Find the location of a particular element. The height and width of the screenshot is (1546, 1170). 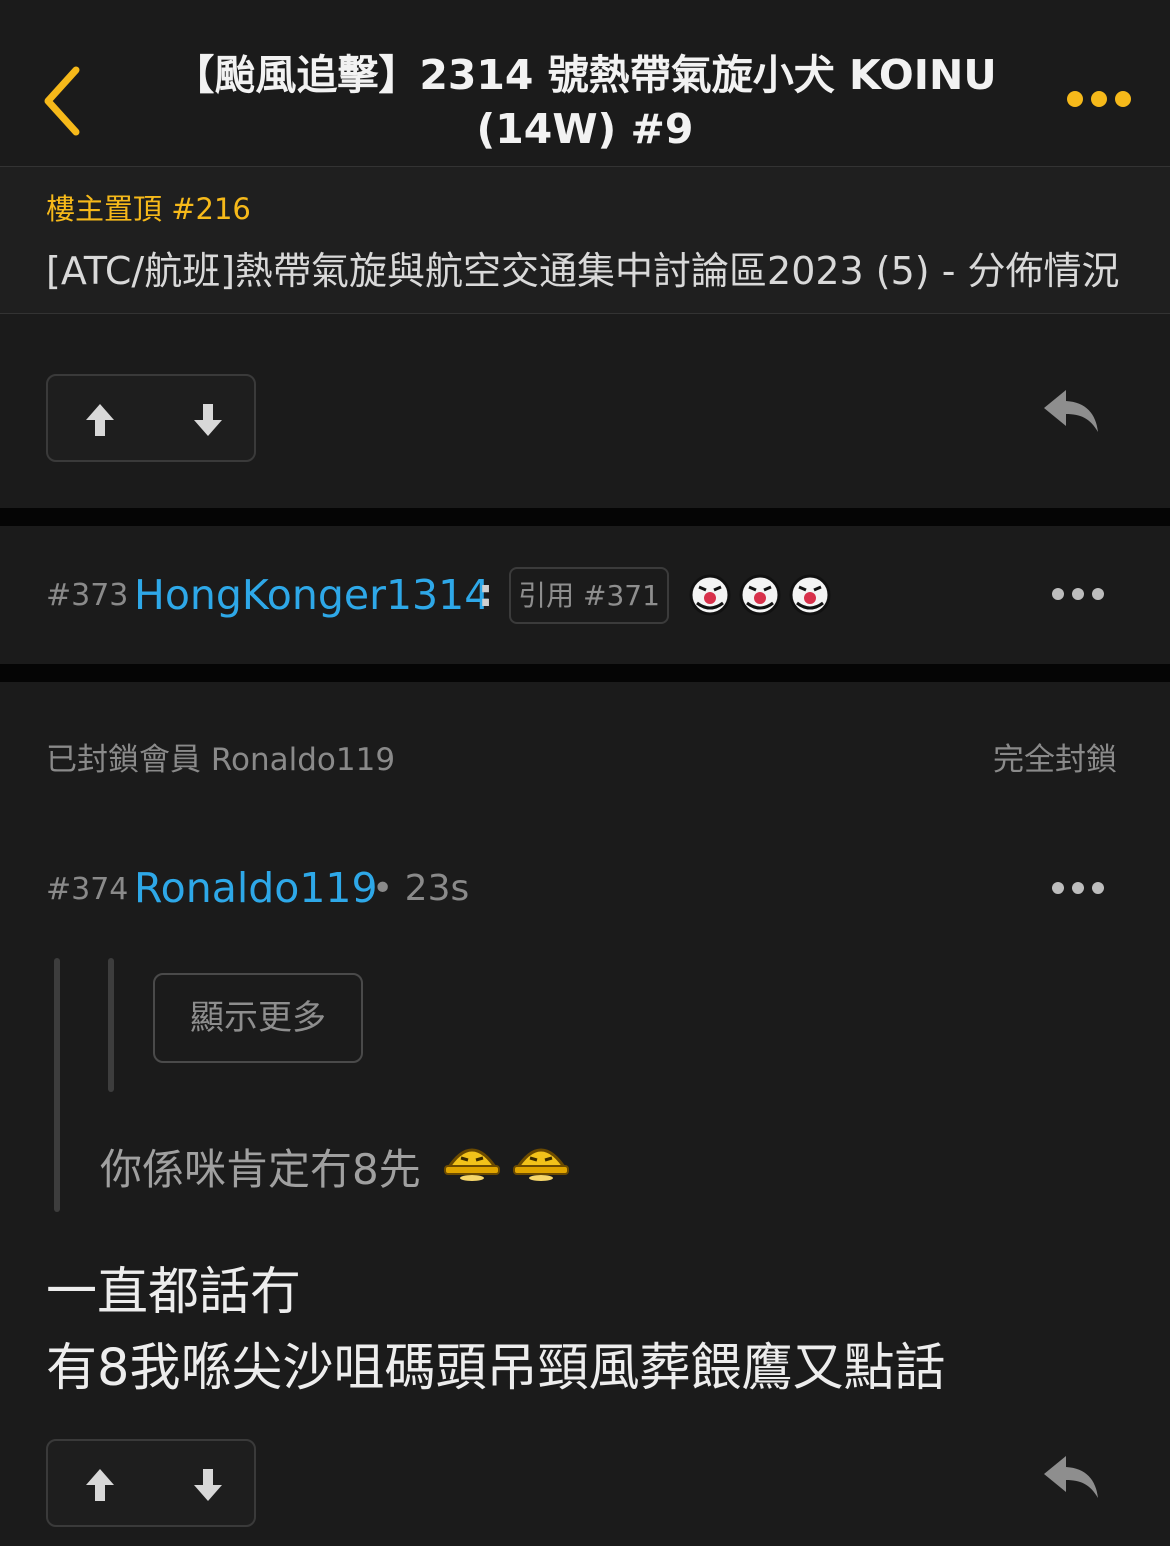

show-more-button: 顯示更多 is located at coordinates (258, 1018).